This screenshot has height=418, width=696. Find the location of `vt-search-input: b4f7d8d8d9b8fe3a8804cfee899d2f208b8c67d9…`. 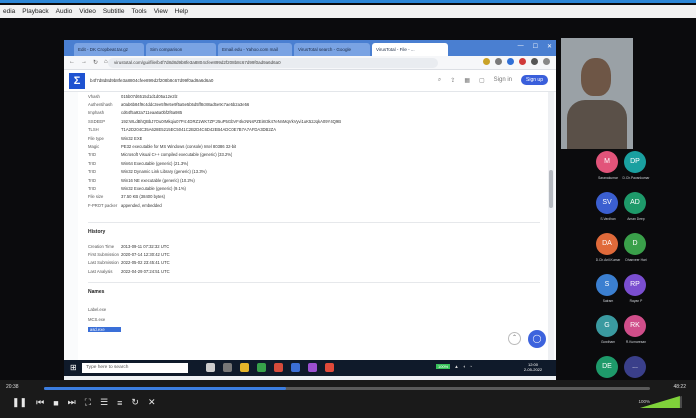

vt-search-input: b4f7d8d8d9b8fe3a8804cfee899d2f208b8c67d9… is located at coordinates (255, 81).